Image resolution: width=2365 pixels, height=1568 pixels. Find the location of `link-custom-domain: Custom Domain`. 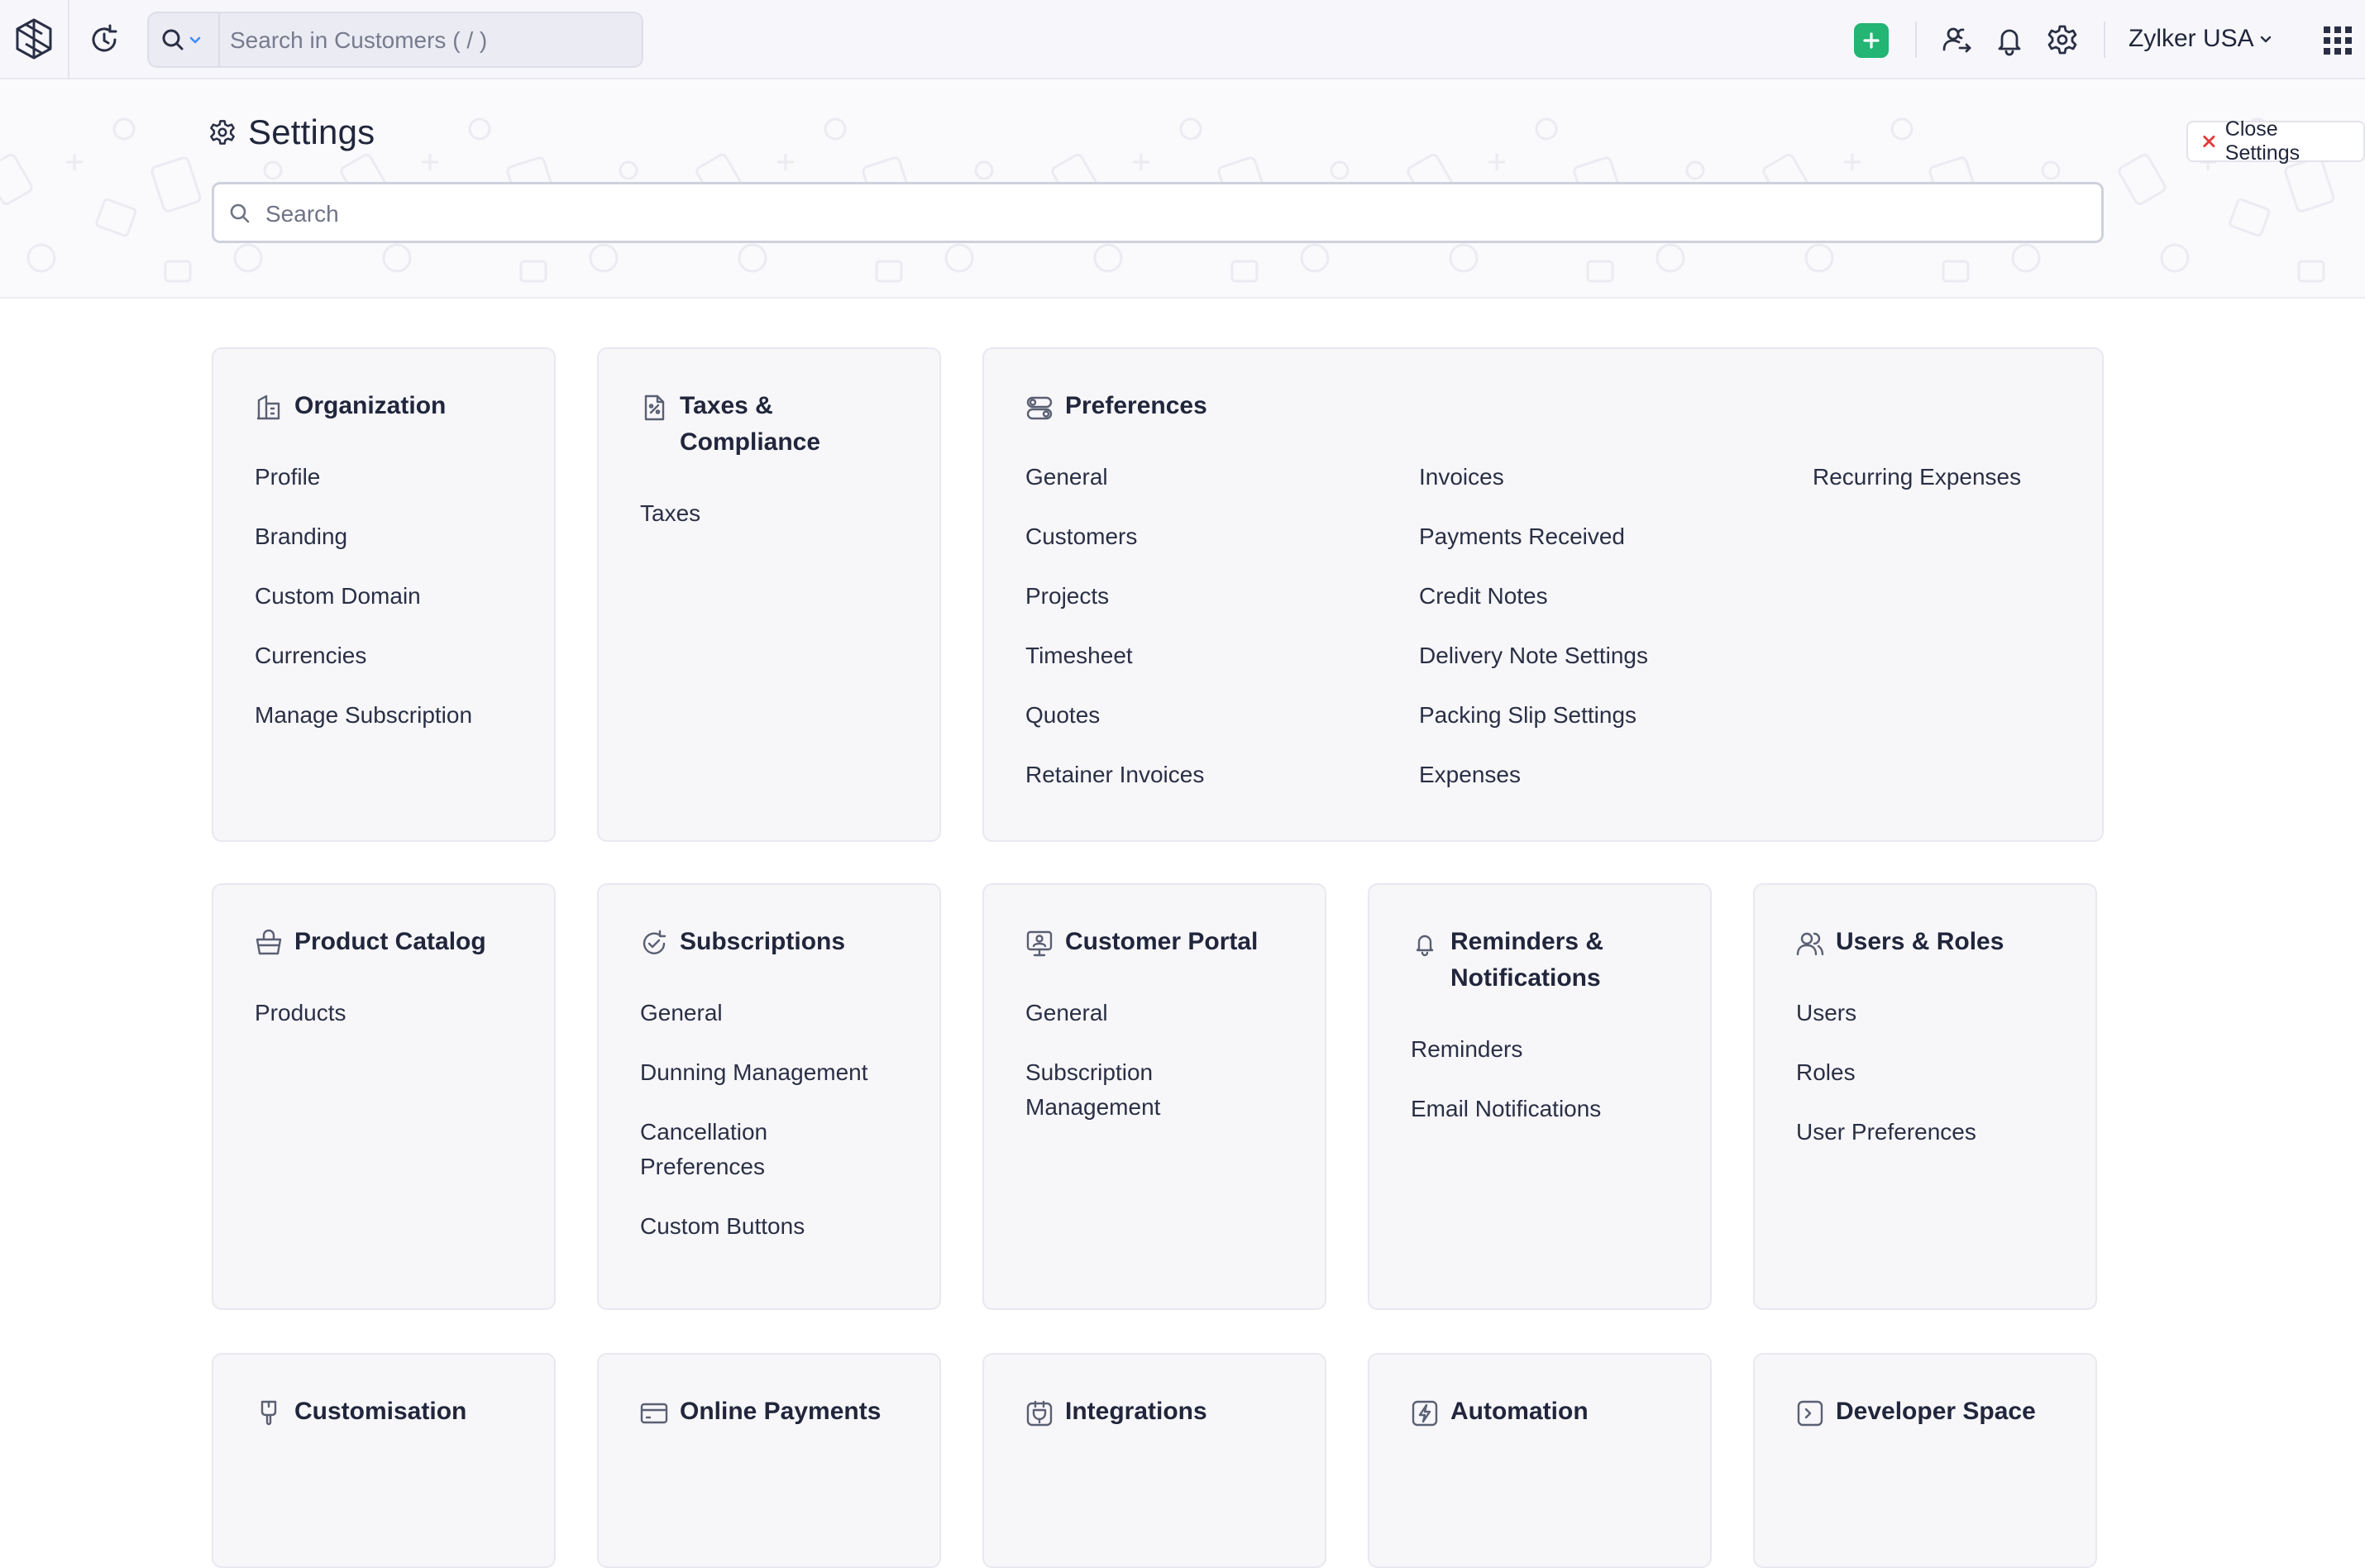

link-custom-domain: Custom Domain is located at coordinates (363, 596).